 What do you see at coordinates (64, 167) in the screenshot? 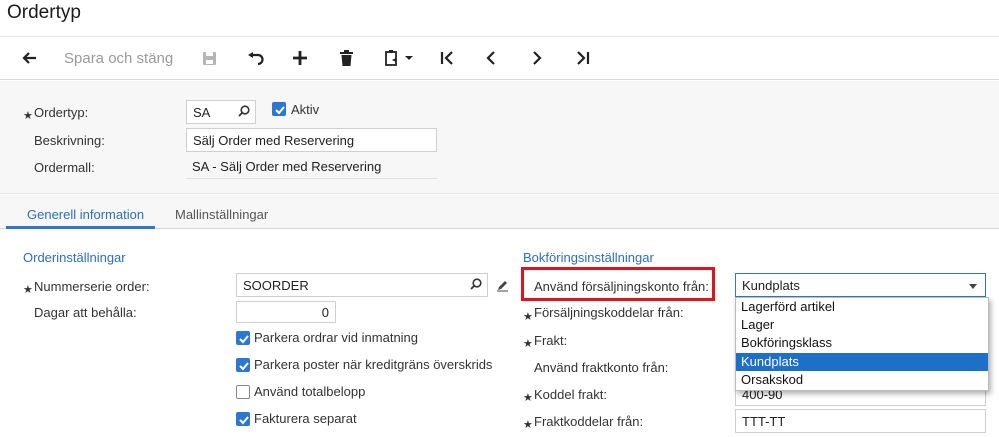
I see `ordermall-label: Ordermall:` at bounding box center [64, 167].